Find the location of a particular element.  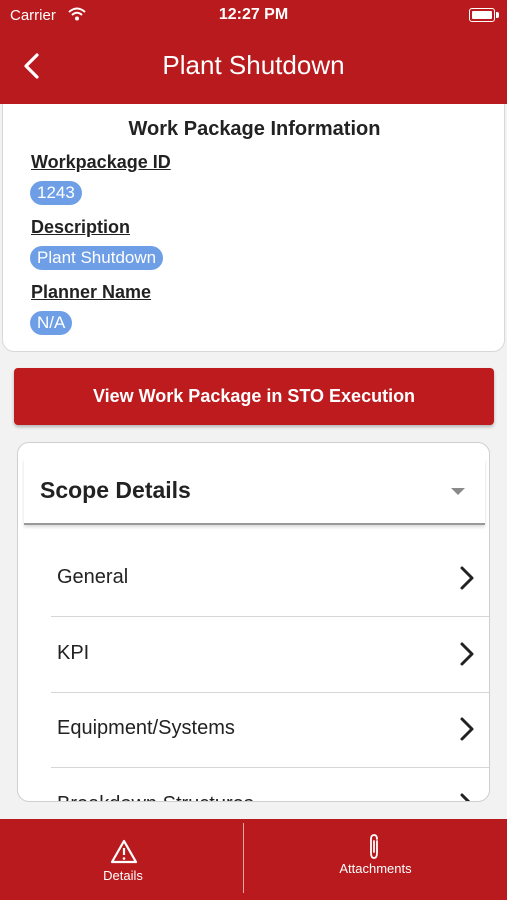

warning-triangle-icon is located at coordinates (124, 851).